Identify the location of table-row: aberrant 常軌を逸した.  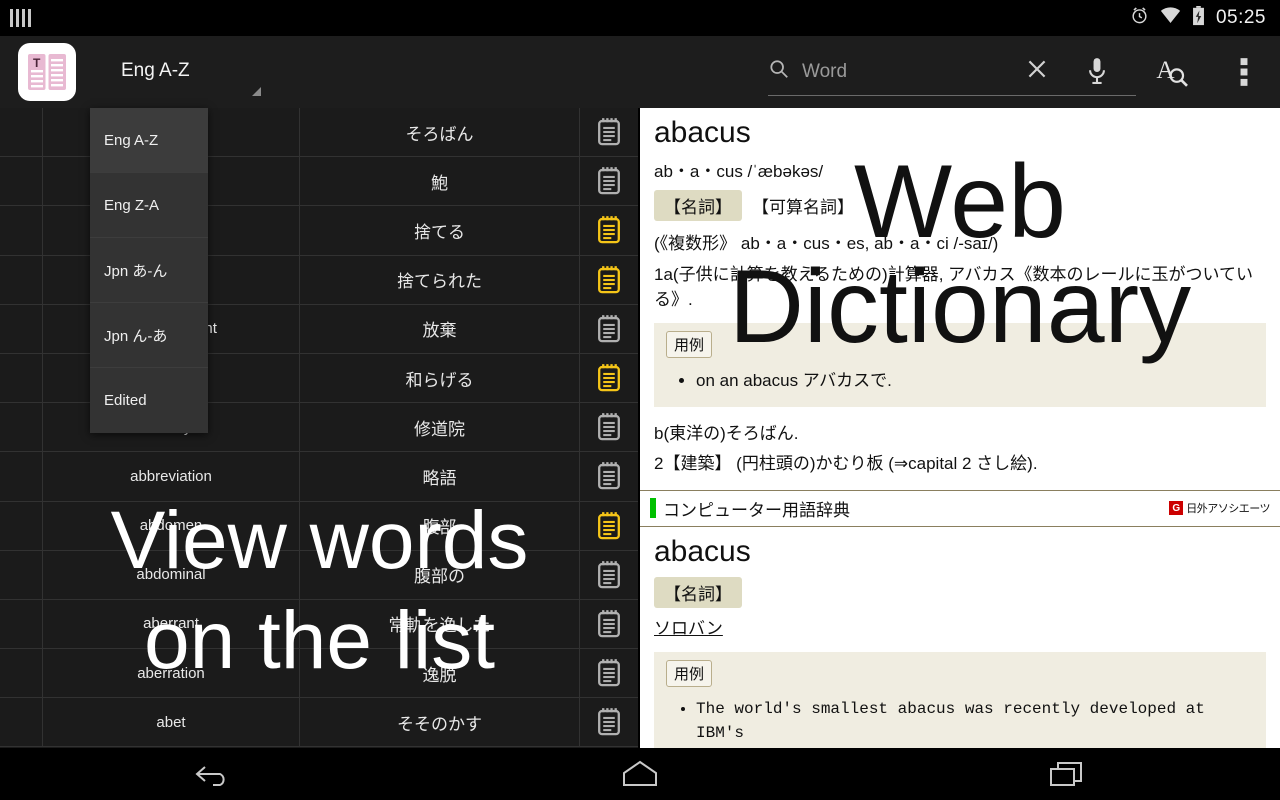
(319, 624).